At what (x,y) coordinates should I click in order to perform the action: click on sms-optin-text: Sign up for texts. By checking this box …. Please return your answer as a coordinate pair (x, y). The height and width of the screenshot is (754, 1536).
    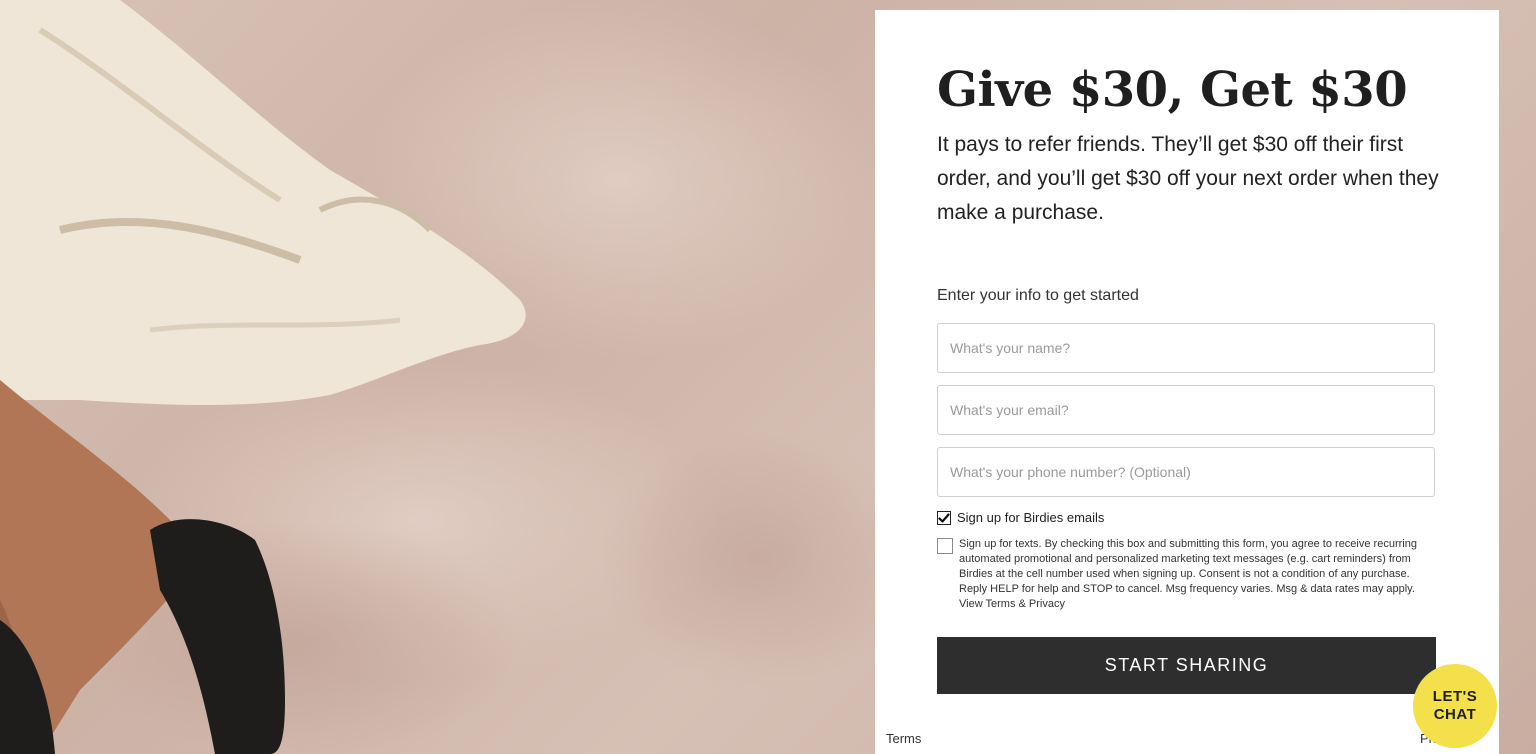
    Looking at the image, I should click on (1188, 574).